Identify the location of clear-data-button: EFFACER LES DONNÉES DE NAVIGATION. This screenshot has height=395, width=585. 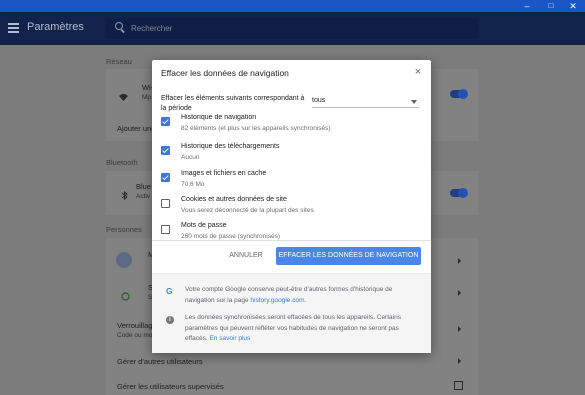
(348, 256).